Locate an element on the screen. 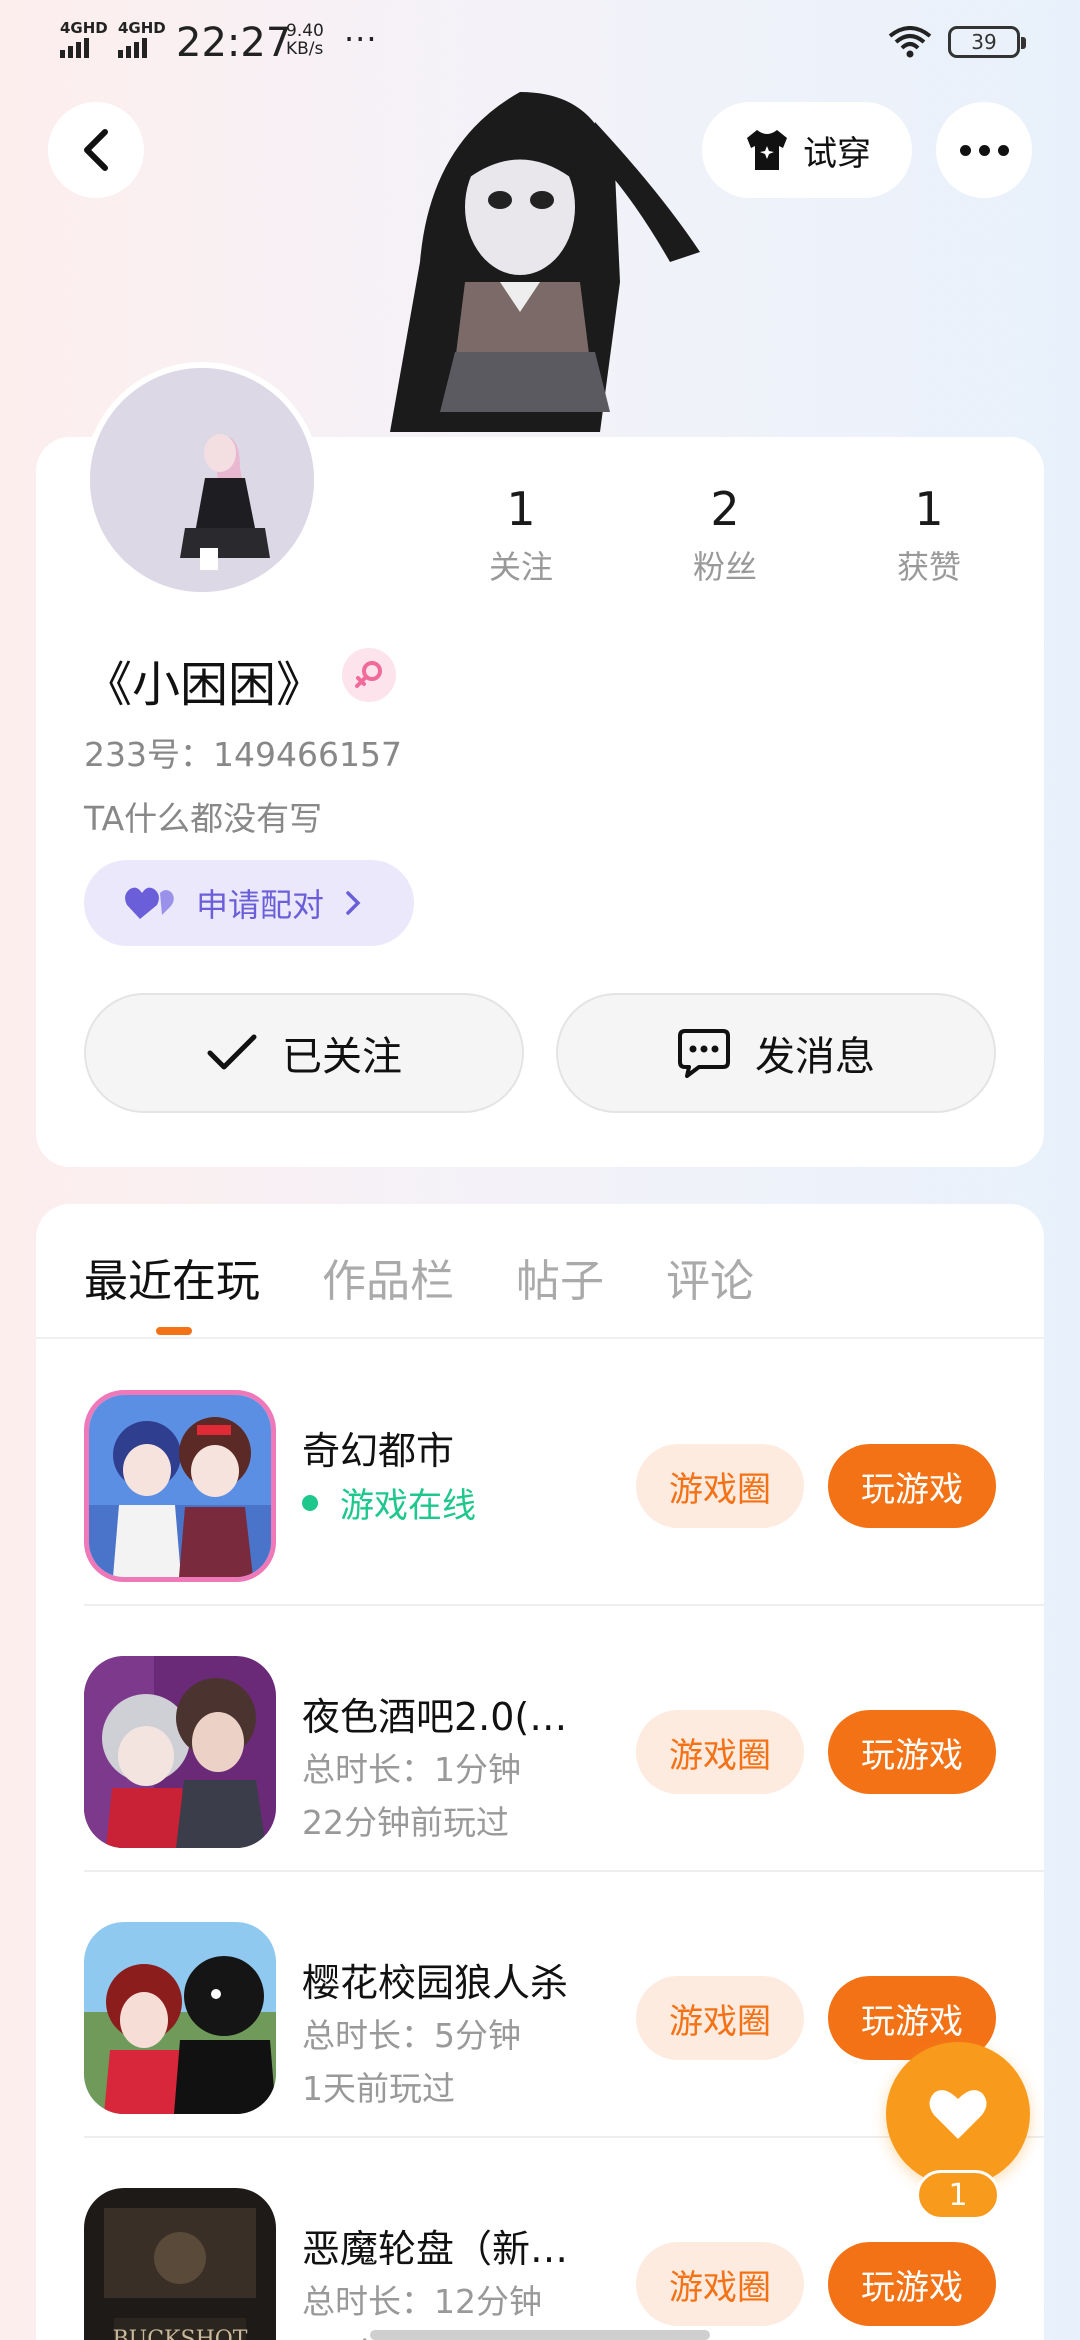 The height and width of the screenshot is (2340, 1080). like-float-button is located at coordinates (958, 2114).